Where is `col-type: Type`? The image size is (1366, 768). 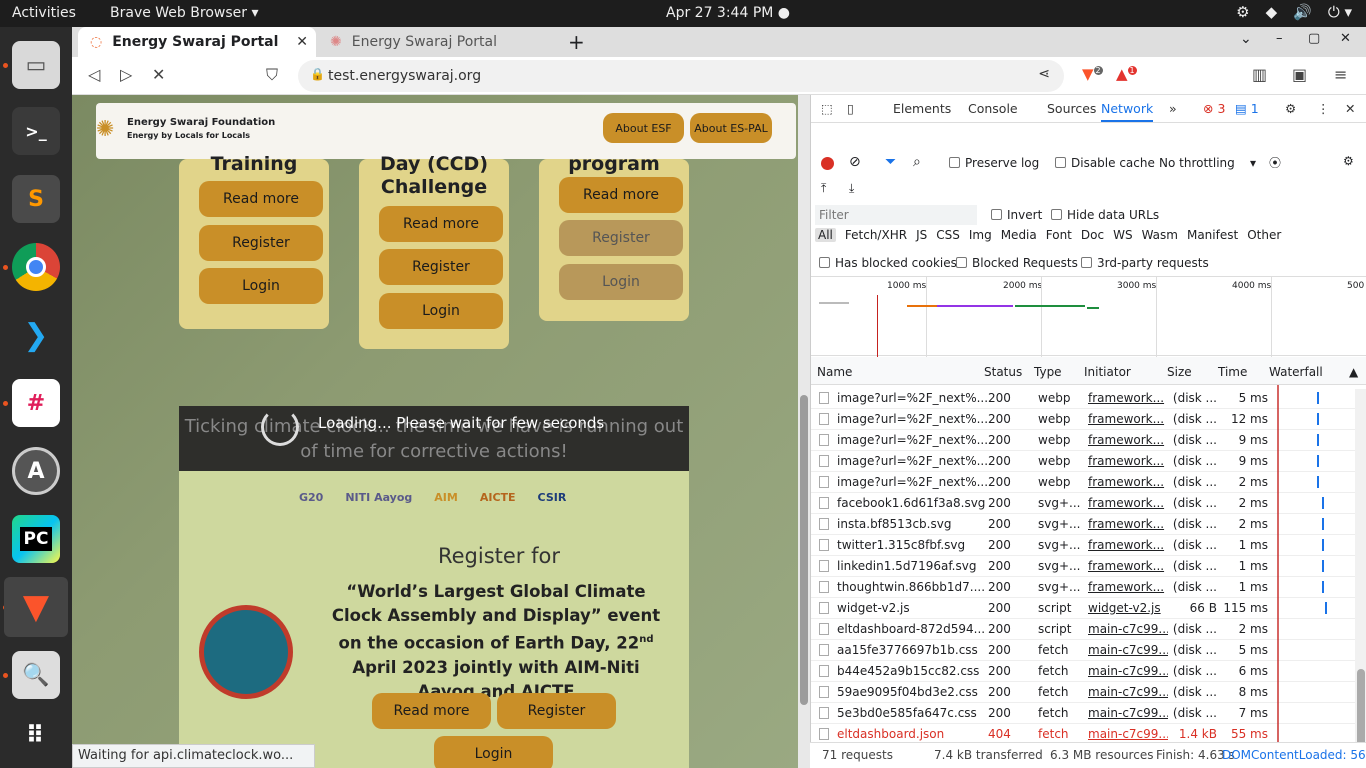
col-type: Type is located at coordinates (1048, 372).